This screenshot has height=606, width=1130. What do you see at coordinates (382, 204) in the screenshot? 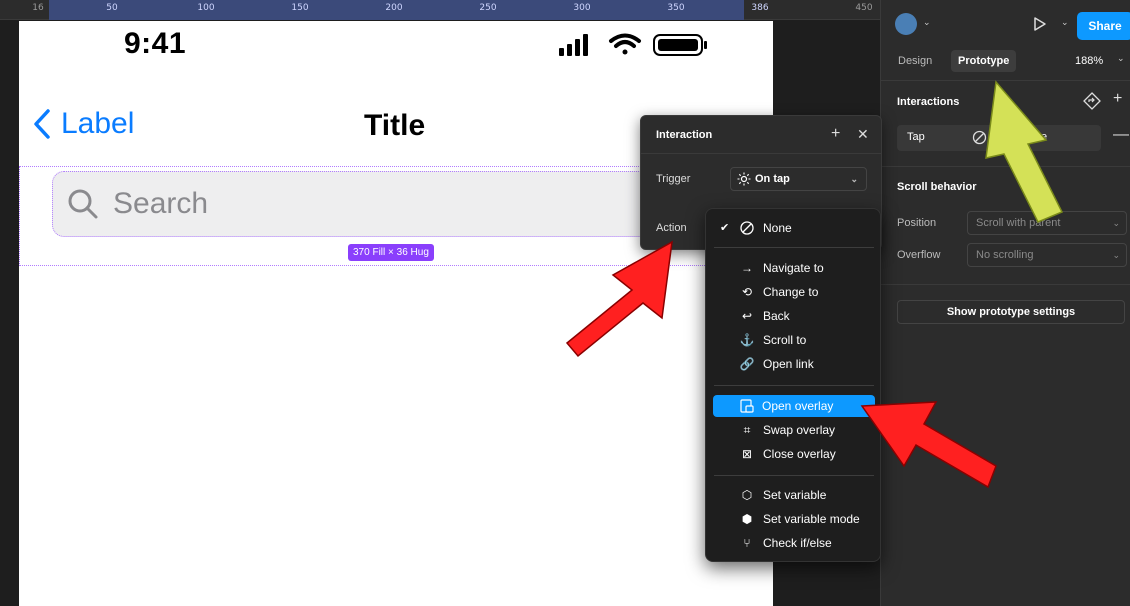
I see `search-bar: Search` at bounding box center [382, 204].